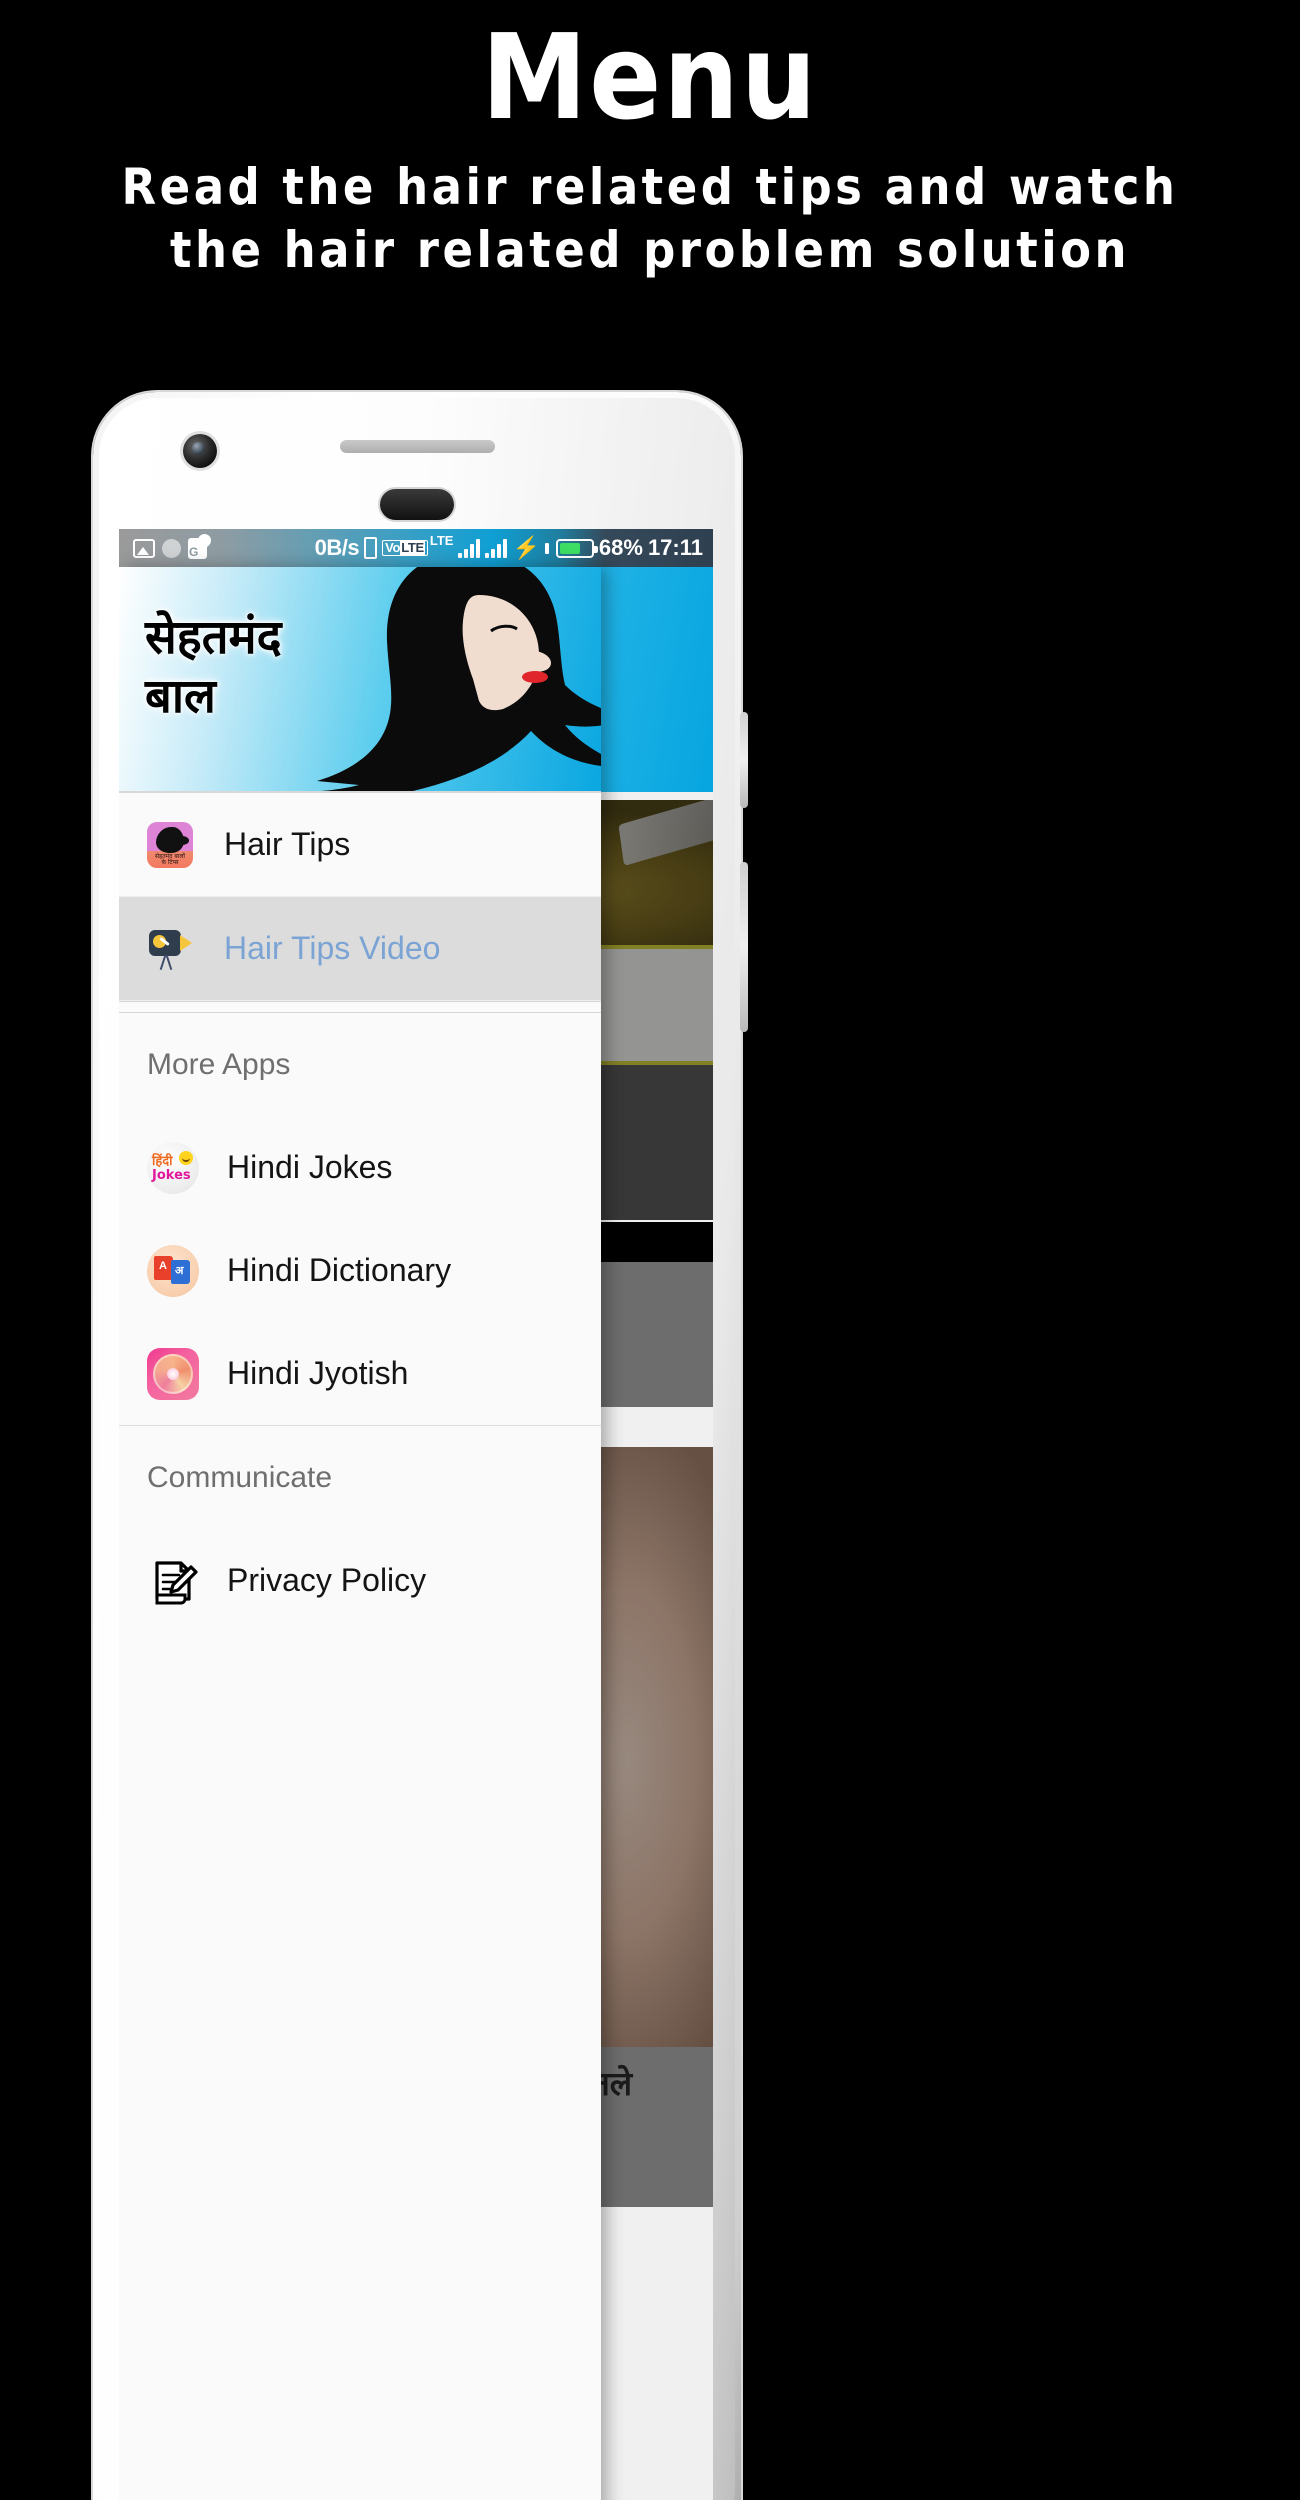 Image resolution: width=1300 pixels, height=2500 pixels. What do you see at coordinates (360, 1477) in the screenshot?
I see `drawer-section-heading-communicate: Communicate` at bounding box center [360, 1477].